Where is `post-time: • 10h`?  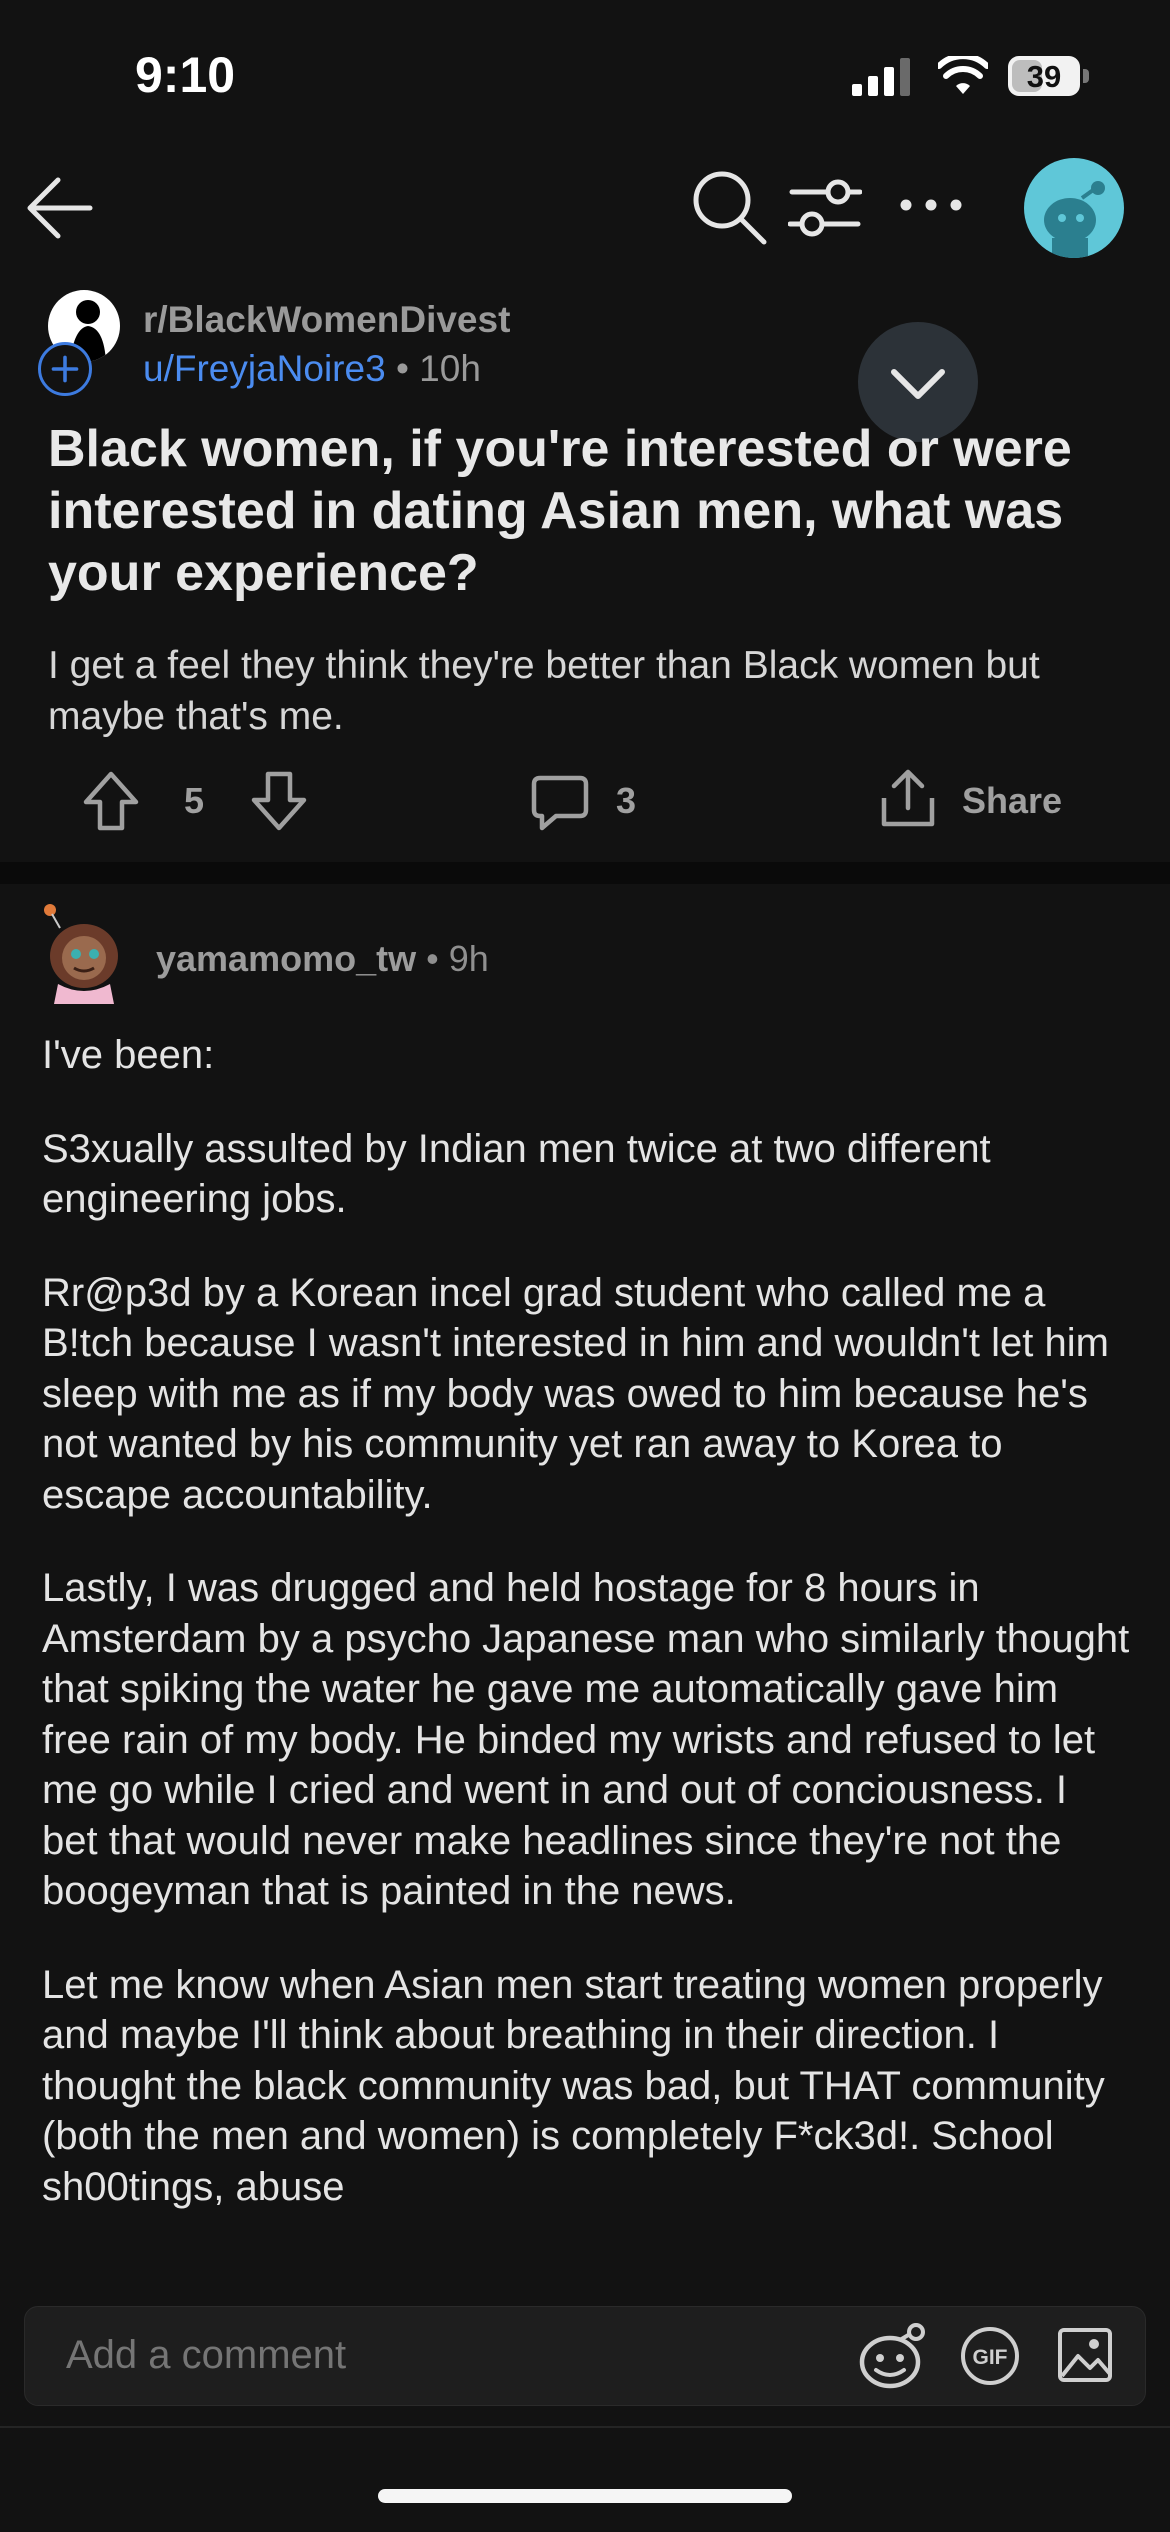
post-time: • 10h is located at coordinates (438, 368).